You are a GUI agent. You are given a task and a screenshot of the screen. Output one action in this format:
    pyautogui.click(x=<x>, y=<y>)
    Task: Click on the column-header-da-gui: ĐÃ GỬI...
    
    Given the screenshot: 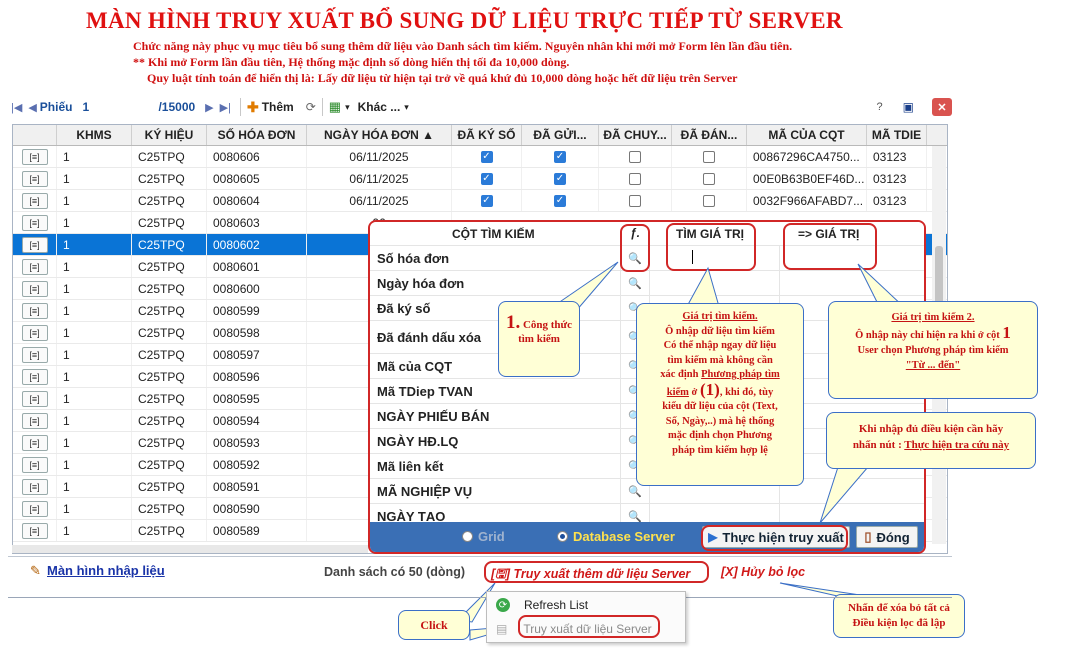 What is the action you would take?
    pyautogui.click(x=560, y=135)
    